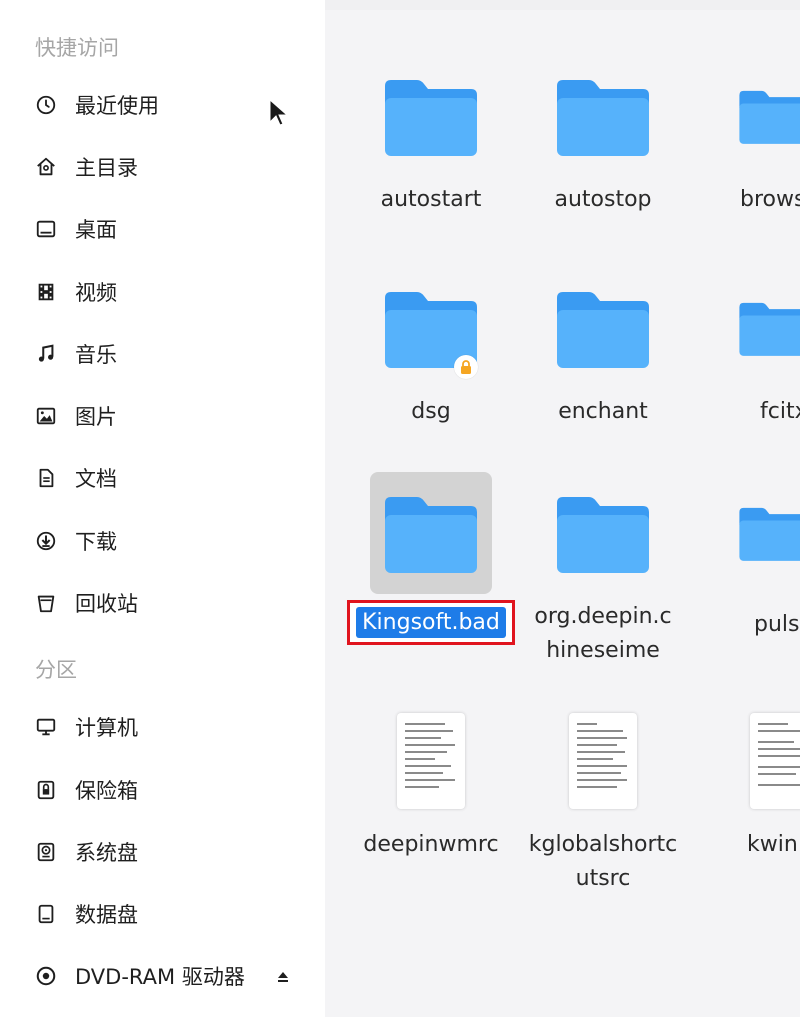 This screenshot has width=800, height=1017. Describe the element at coordinates (603, 199) in the screenshot. I see `file-name: autostop` at that location.